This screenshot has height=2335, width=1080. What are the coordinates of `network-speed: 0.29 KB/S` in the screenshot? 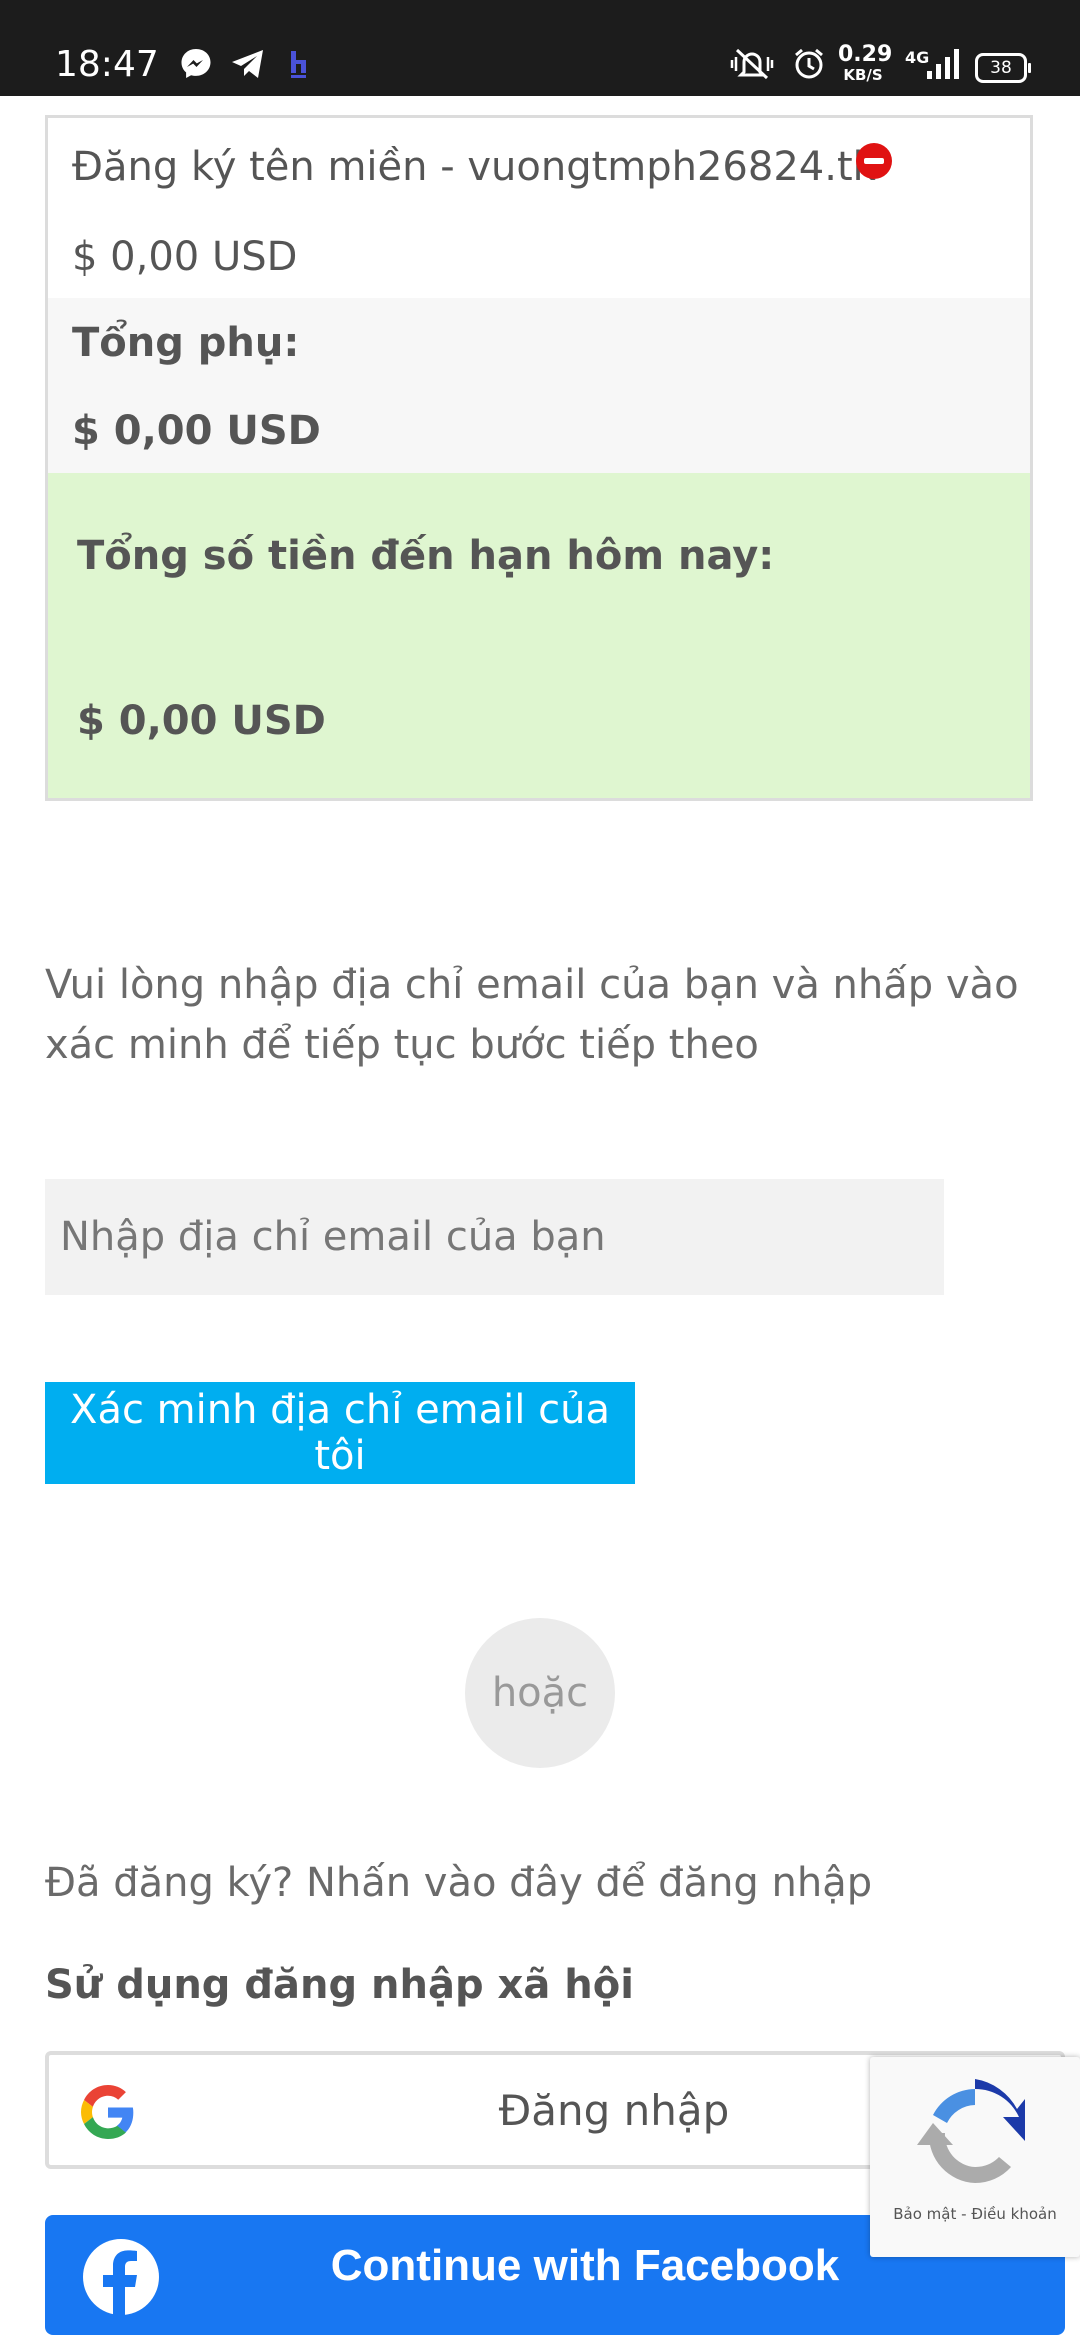 It's located at (865, 63).